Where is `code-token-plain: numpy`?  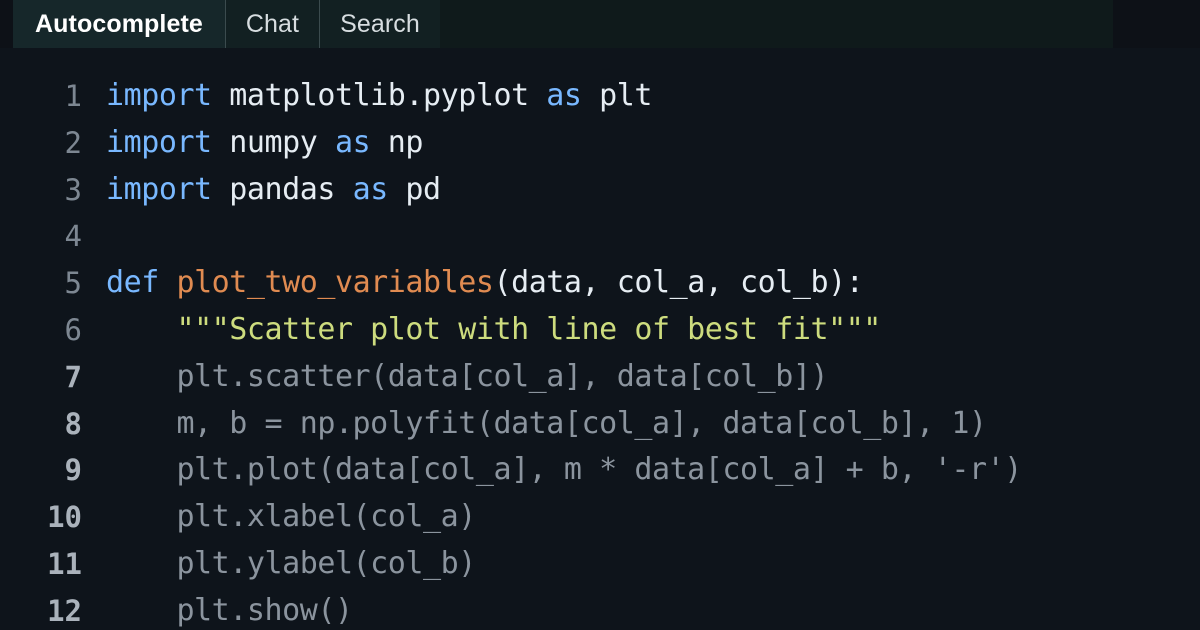 code-token-plain: numpy is located at coordinates (273, 142).